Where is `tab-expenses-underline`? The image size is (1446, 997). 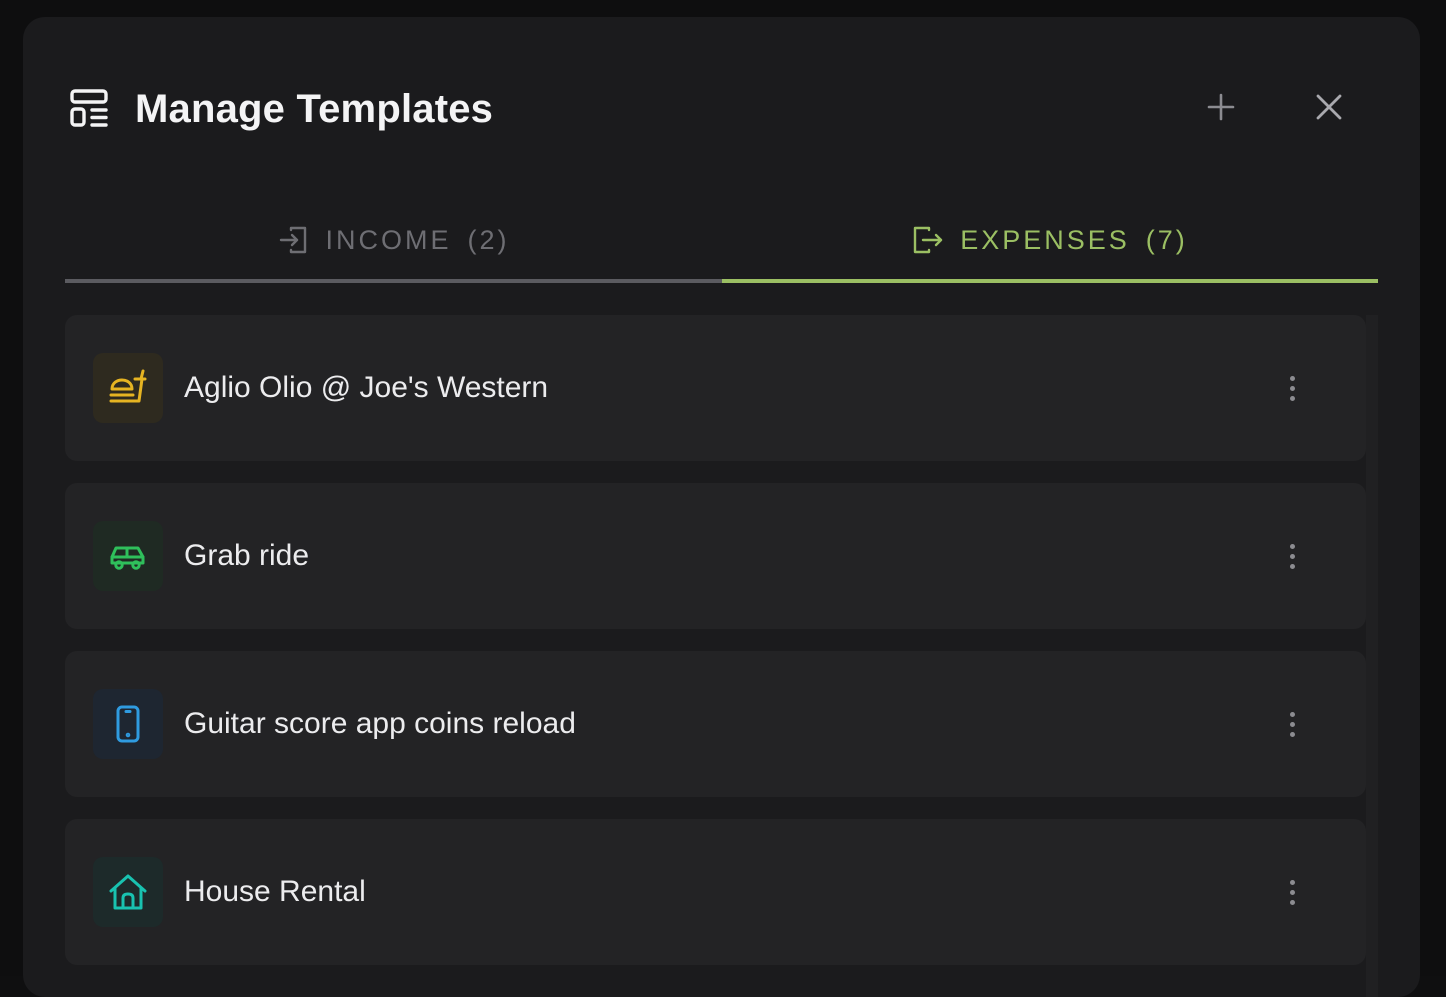 tab-expenses-underline is located at coordinates (1050, 281).